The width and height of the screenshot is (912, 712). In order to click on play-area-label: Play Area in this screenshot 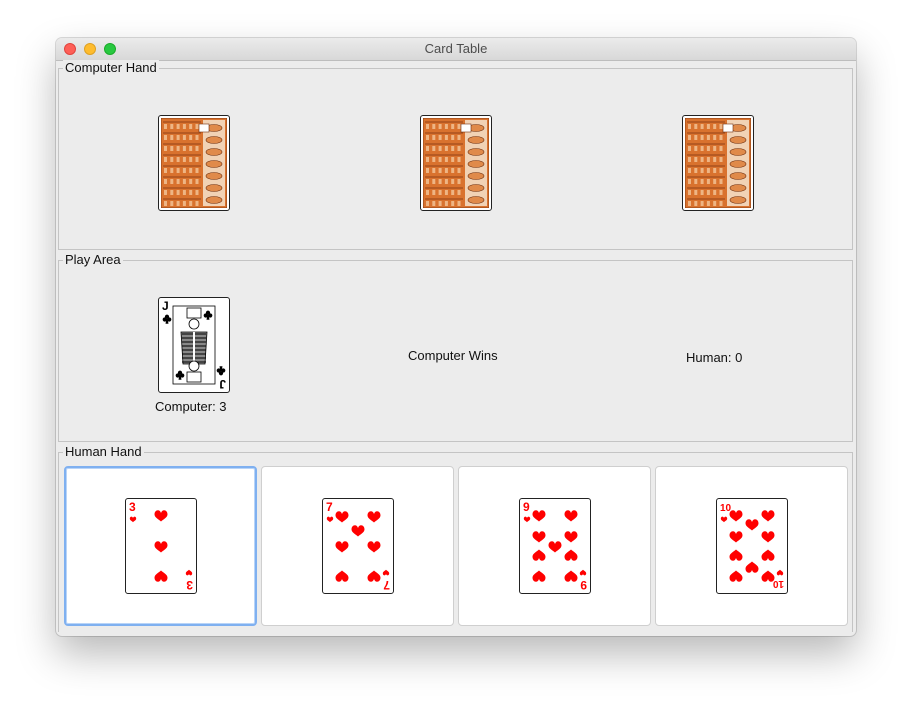, I will do `click(93, 260)`.